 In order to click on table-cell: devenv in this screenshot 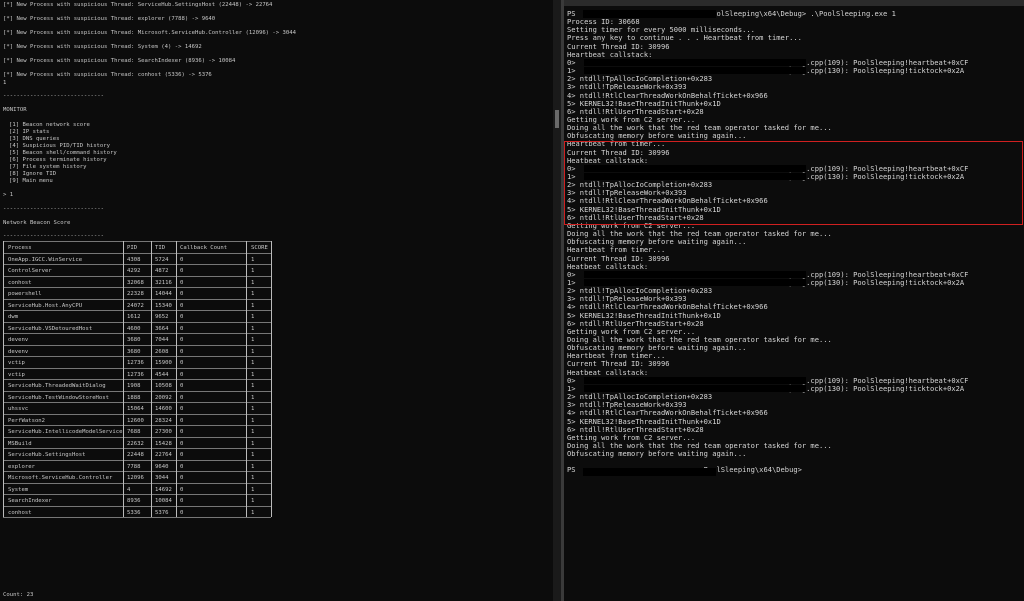, I will do `click(18, 351)`.